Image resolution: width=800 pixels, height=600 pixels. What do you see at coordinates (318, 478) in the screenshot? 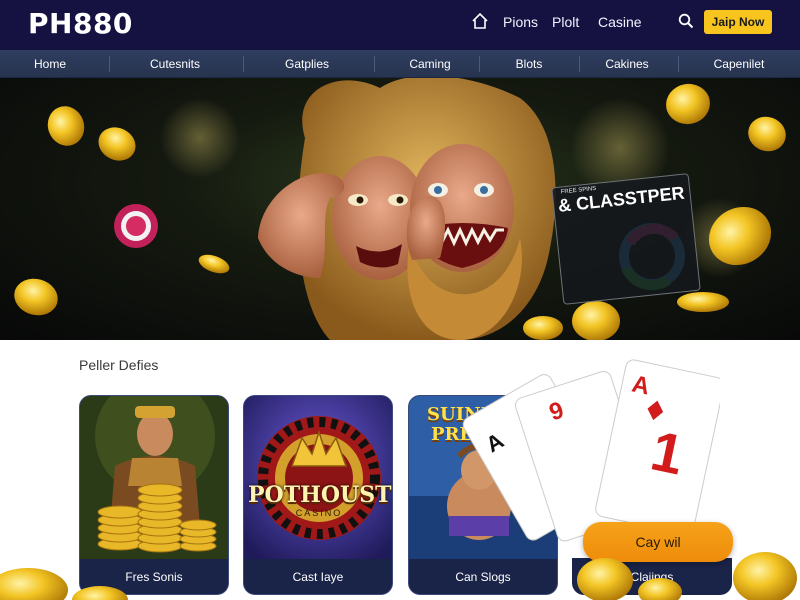
I see `game-card-2-art: POTHOUST CASINO` at bounding box center [318, 478].